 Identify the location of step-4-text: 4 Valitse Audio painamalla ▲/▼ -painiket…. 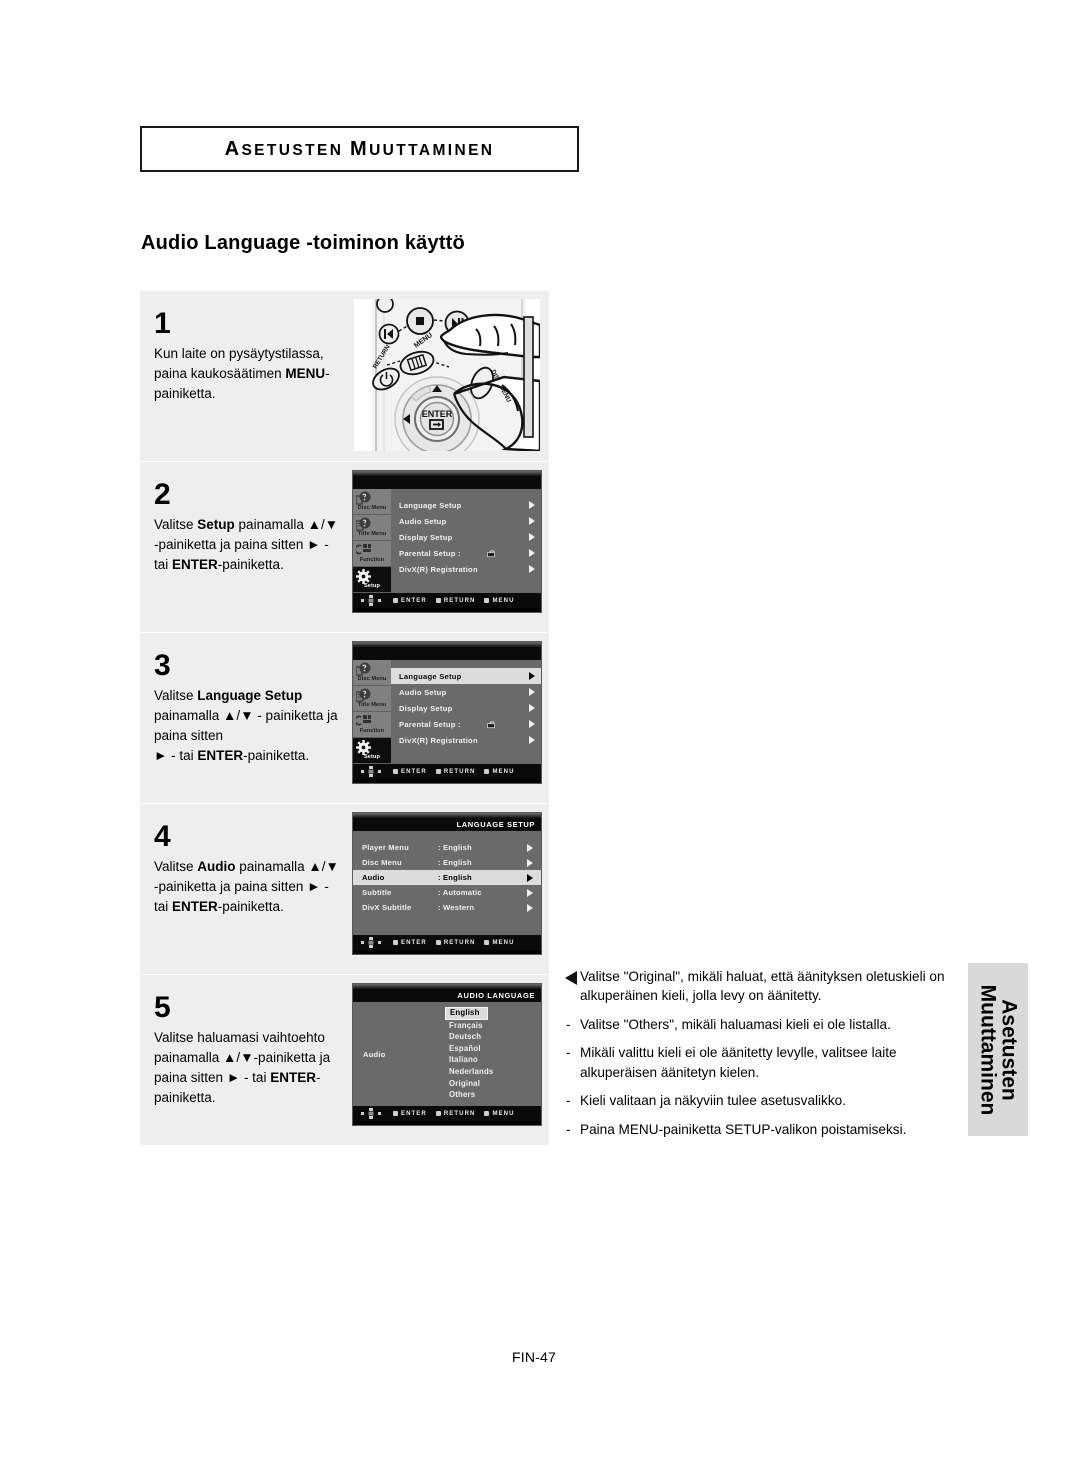
(242, 889).